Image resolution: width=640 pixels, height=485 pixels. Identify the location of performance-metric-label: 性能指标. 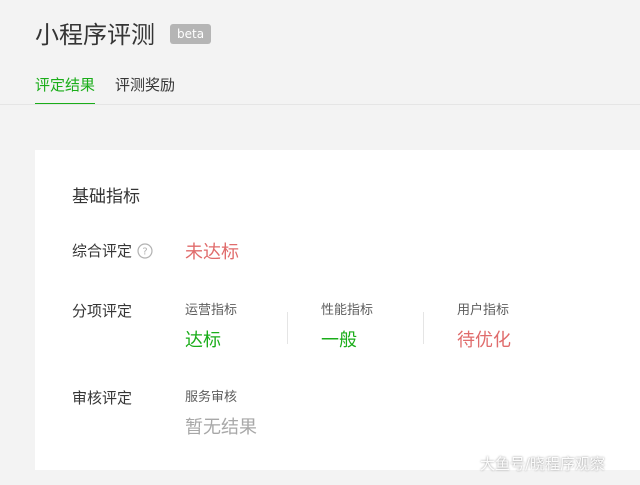
(347, 310).